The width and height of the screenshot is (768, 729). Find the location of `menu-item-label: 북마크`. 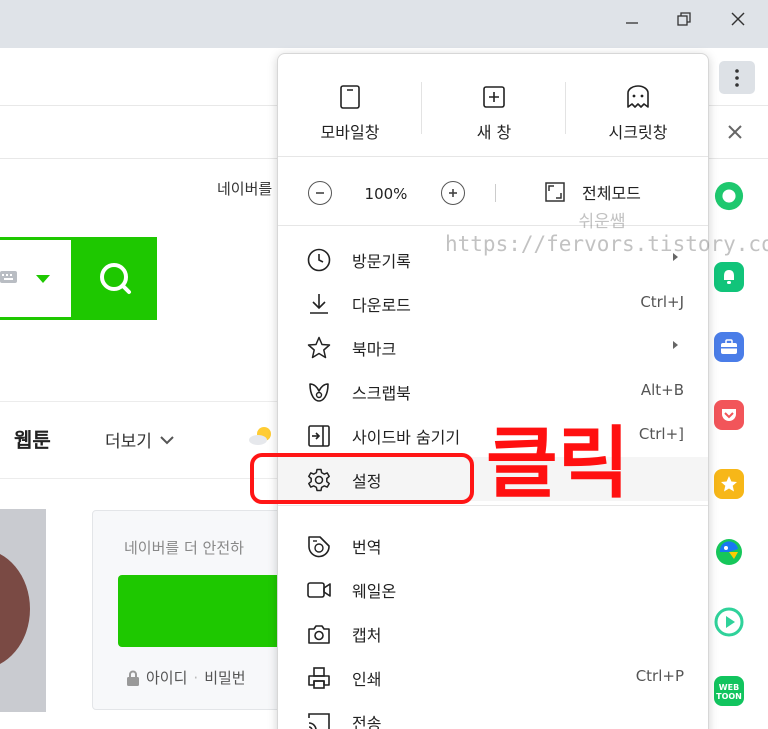

menu-item-label: 북마크 is located at coordinates (374, 349).